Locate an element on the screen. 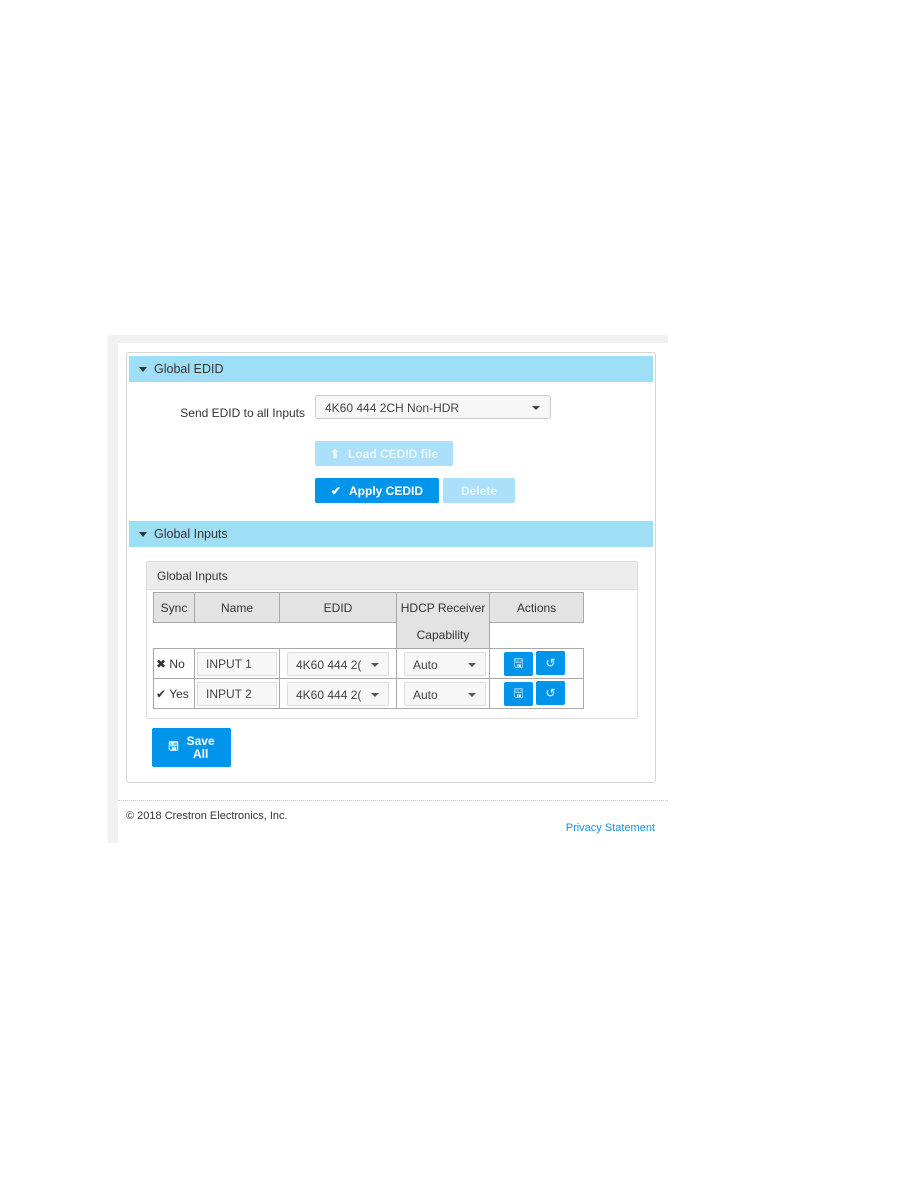  section-title: Global Inputs is located at coordinates (191, 534).